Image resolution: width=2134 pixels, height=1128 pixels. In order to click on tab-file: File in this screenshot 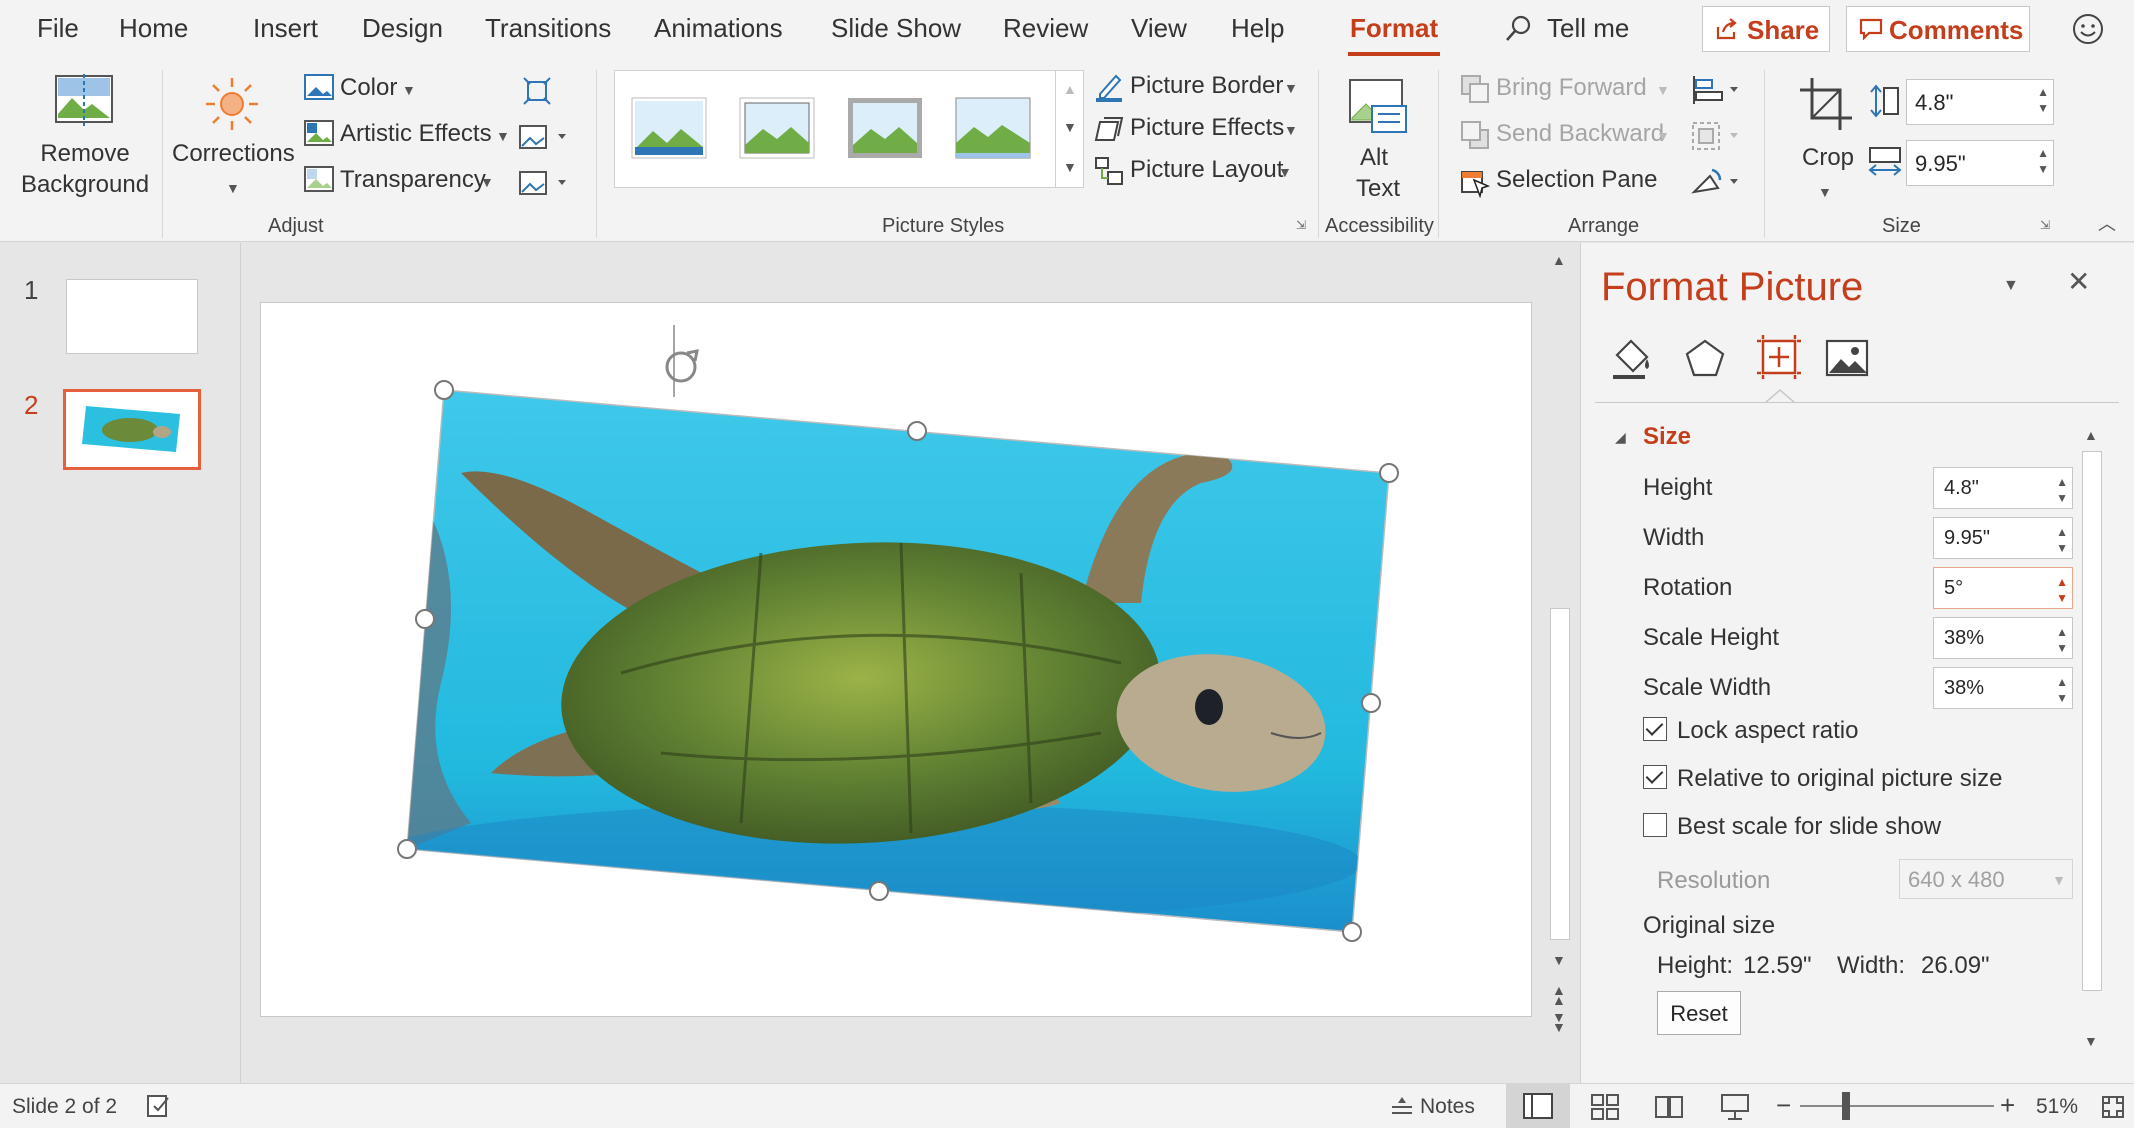, I will do `click(58, 28)`.